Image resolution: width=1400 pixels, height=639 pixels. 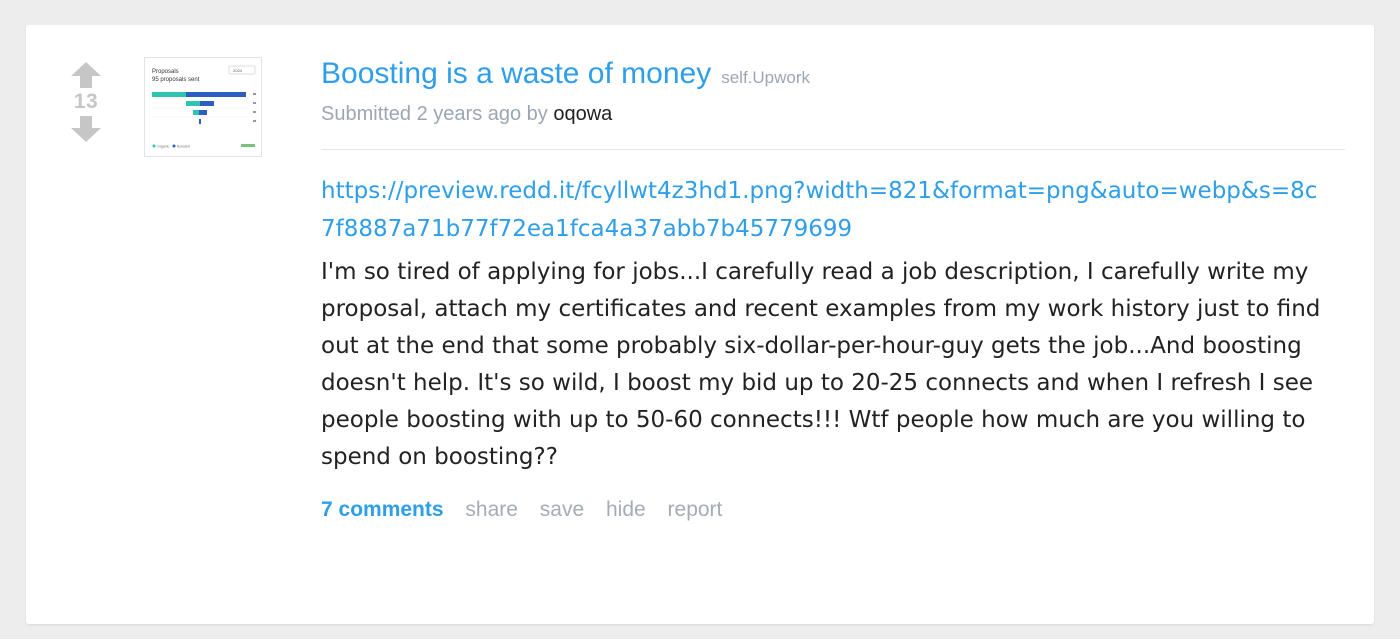 I want to click on title-row: Boosting is a waste of money self.Upwork, so click(x=833, y=76).